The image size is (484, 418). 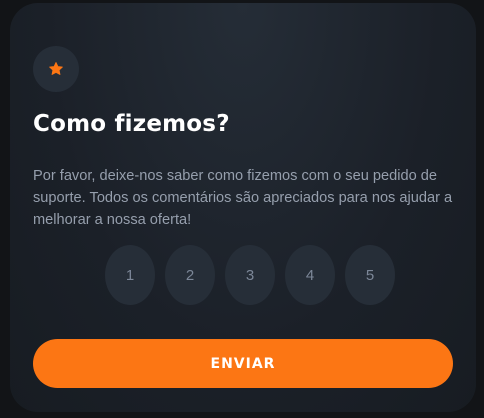 I want to click on rating-button-3: 3, so click(x=250, y=275).